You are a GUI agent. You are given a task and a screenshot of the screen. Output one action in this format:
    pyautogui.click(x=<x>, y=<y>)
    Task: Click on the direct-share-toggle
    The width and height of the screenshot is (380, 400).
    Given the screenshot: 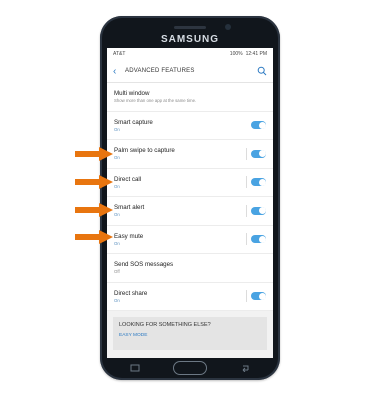 What is the action you would take?
    pyautogui.click(x=258, y=296)
    